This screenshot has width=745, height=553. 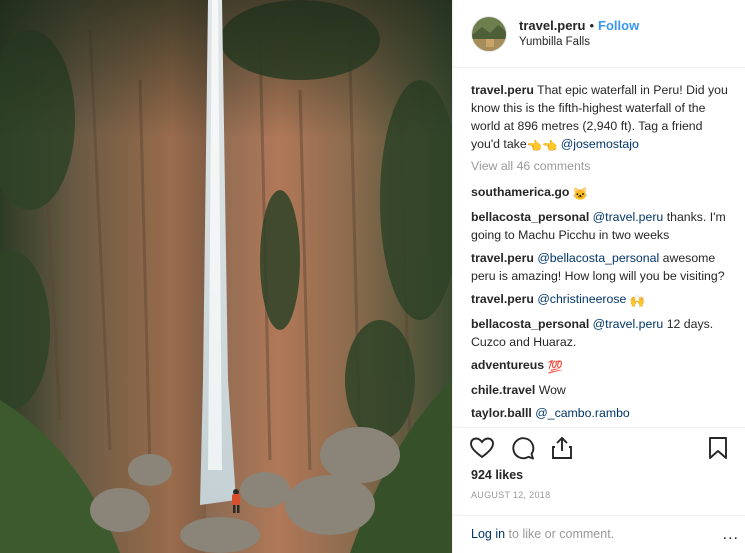 I want to click on comment-text: Wow, so click(x=552, y=390).